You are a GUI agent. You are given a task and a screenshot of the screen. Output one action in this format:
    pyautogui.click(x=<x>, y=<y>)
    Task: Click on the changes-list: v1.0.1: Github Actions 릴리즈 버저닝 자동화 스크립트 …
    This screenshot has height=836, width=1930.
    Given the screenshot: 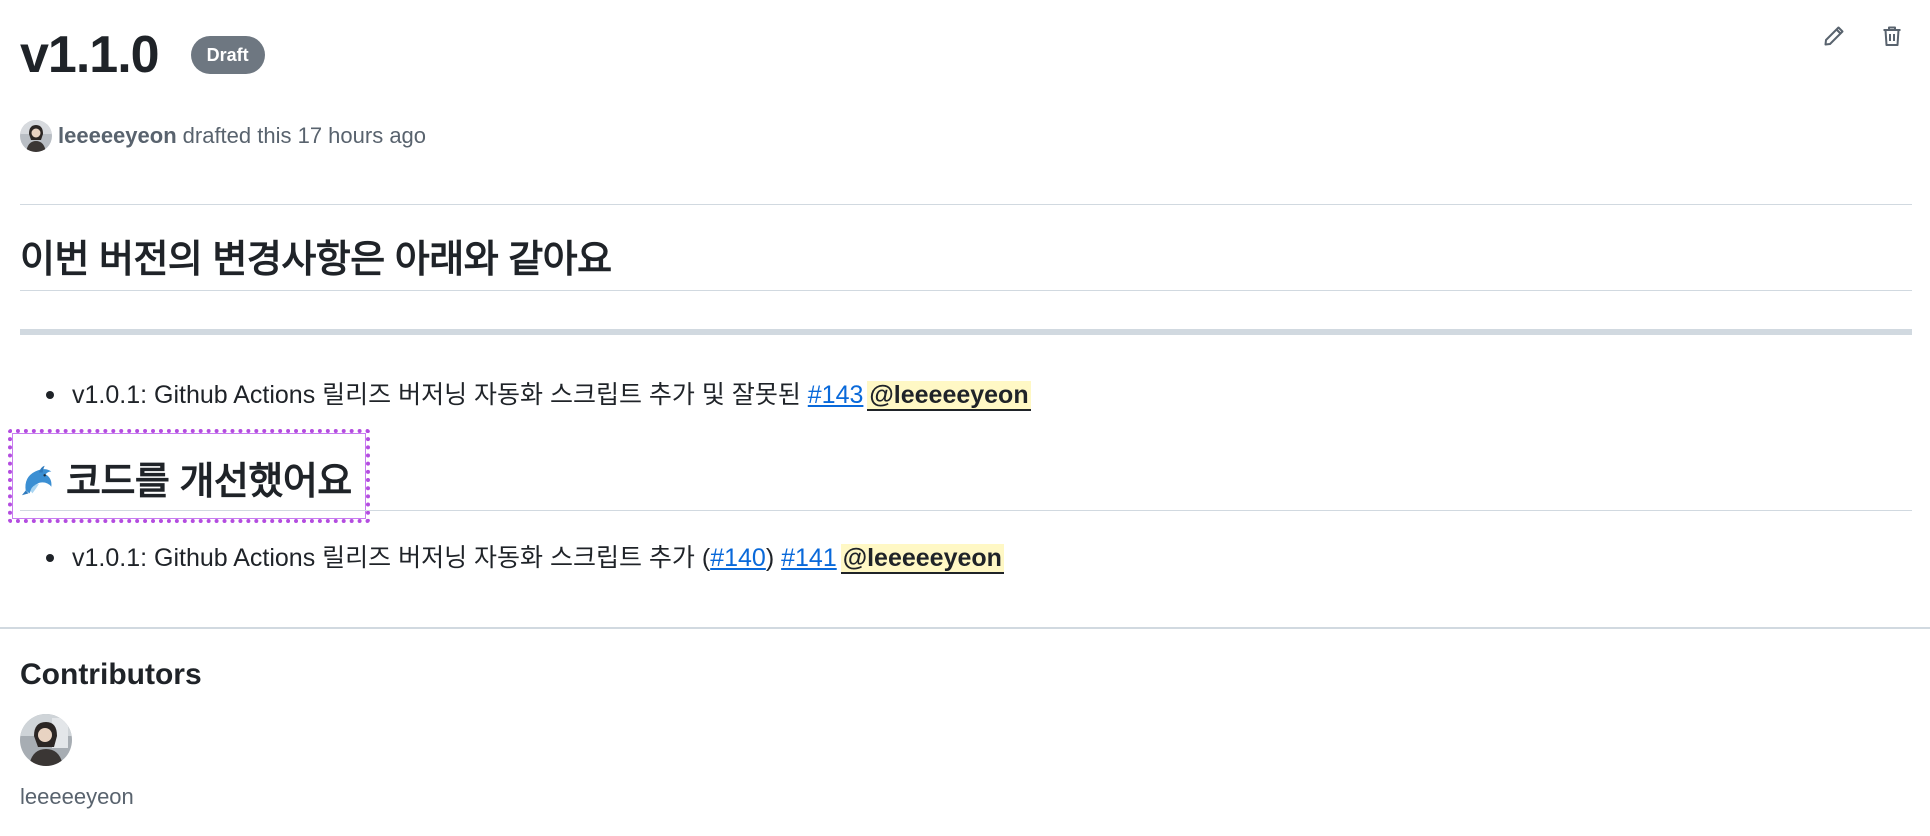 What is the action you would take?
    pyautogui.click(x=537, y=395)
    